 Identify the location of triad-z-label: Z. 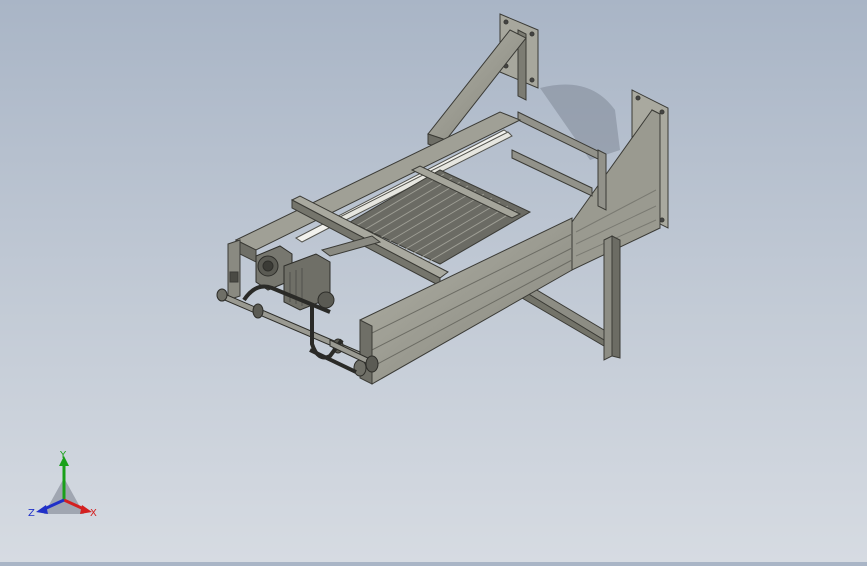
(31, 513).